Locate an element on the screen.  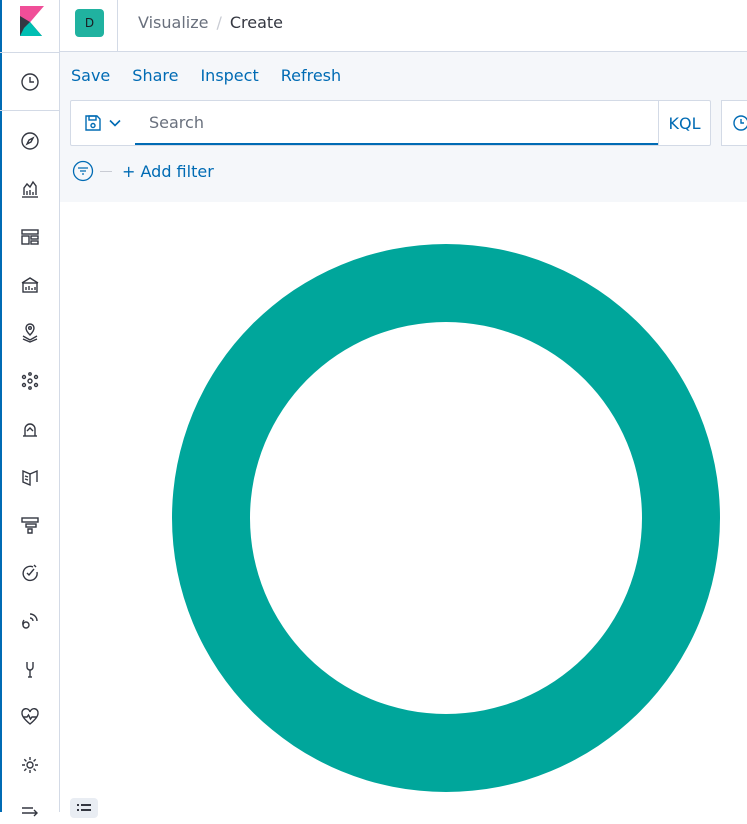
top-menu: Save Share Inspect Refresh is located at coordinates (217, 75).